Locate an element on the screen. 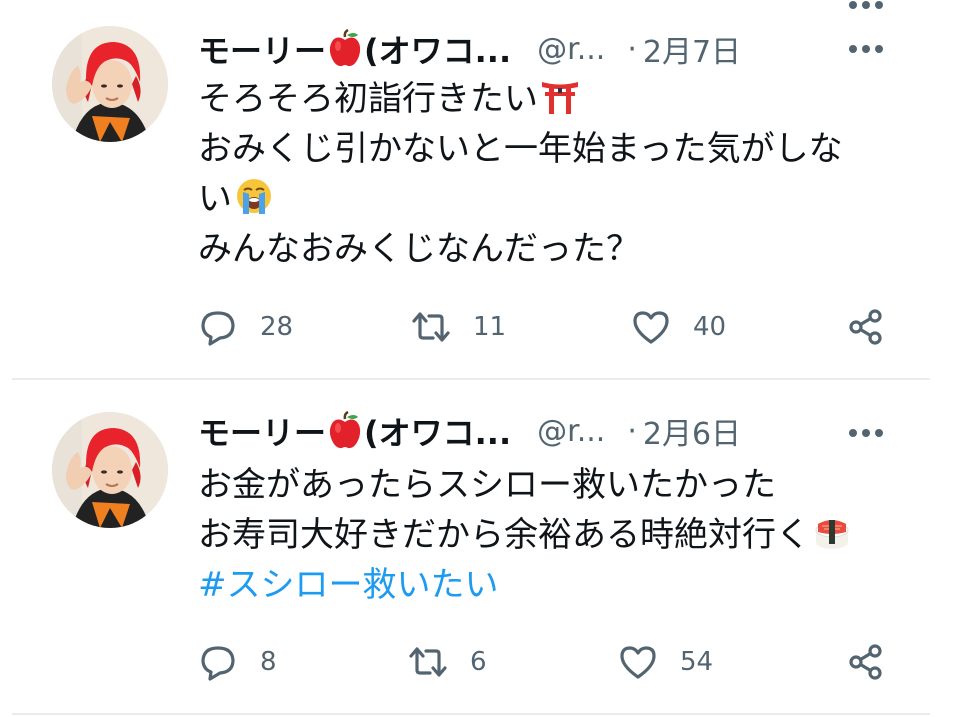  tweet-header: モーリー (オワコ... @r... · 2月7日 is located at coordinates (548, 49).